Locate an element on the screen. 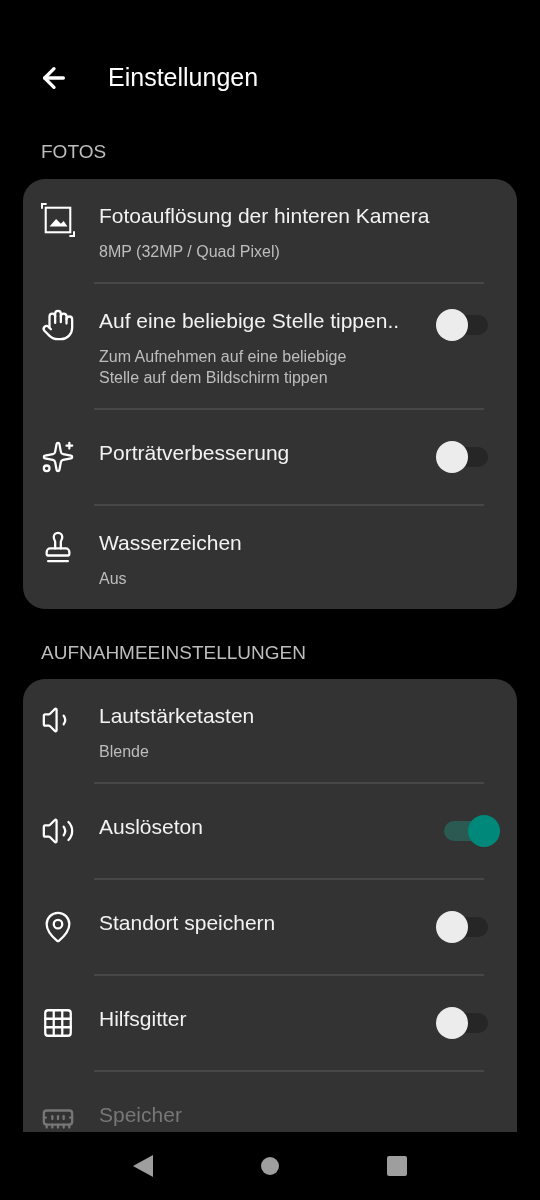 The image size is (540, 1200). settings-row: Auslöseton is located at coordinates (270, 831).